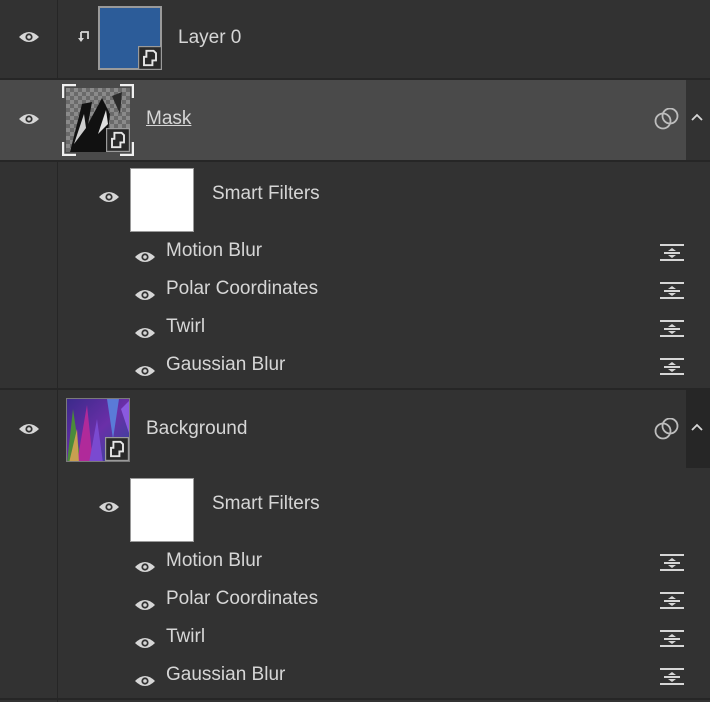 This screenshot has height=702, width=710. I want to click on clipping-arrow-icon, so click(83, 36).